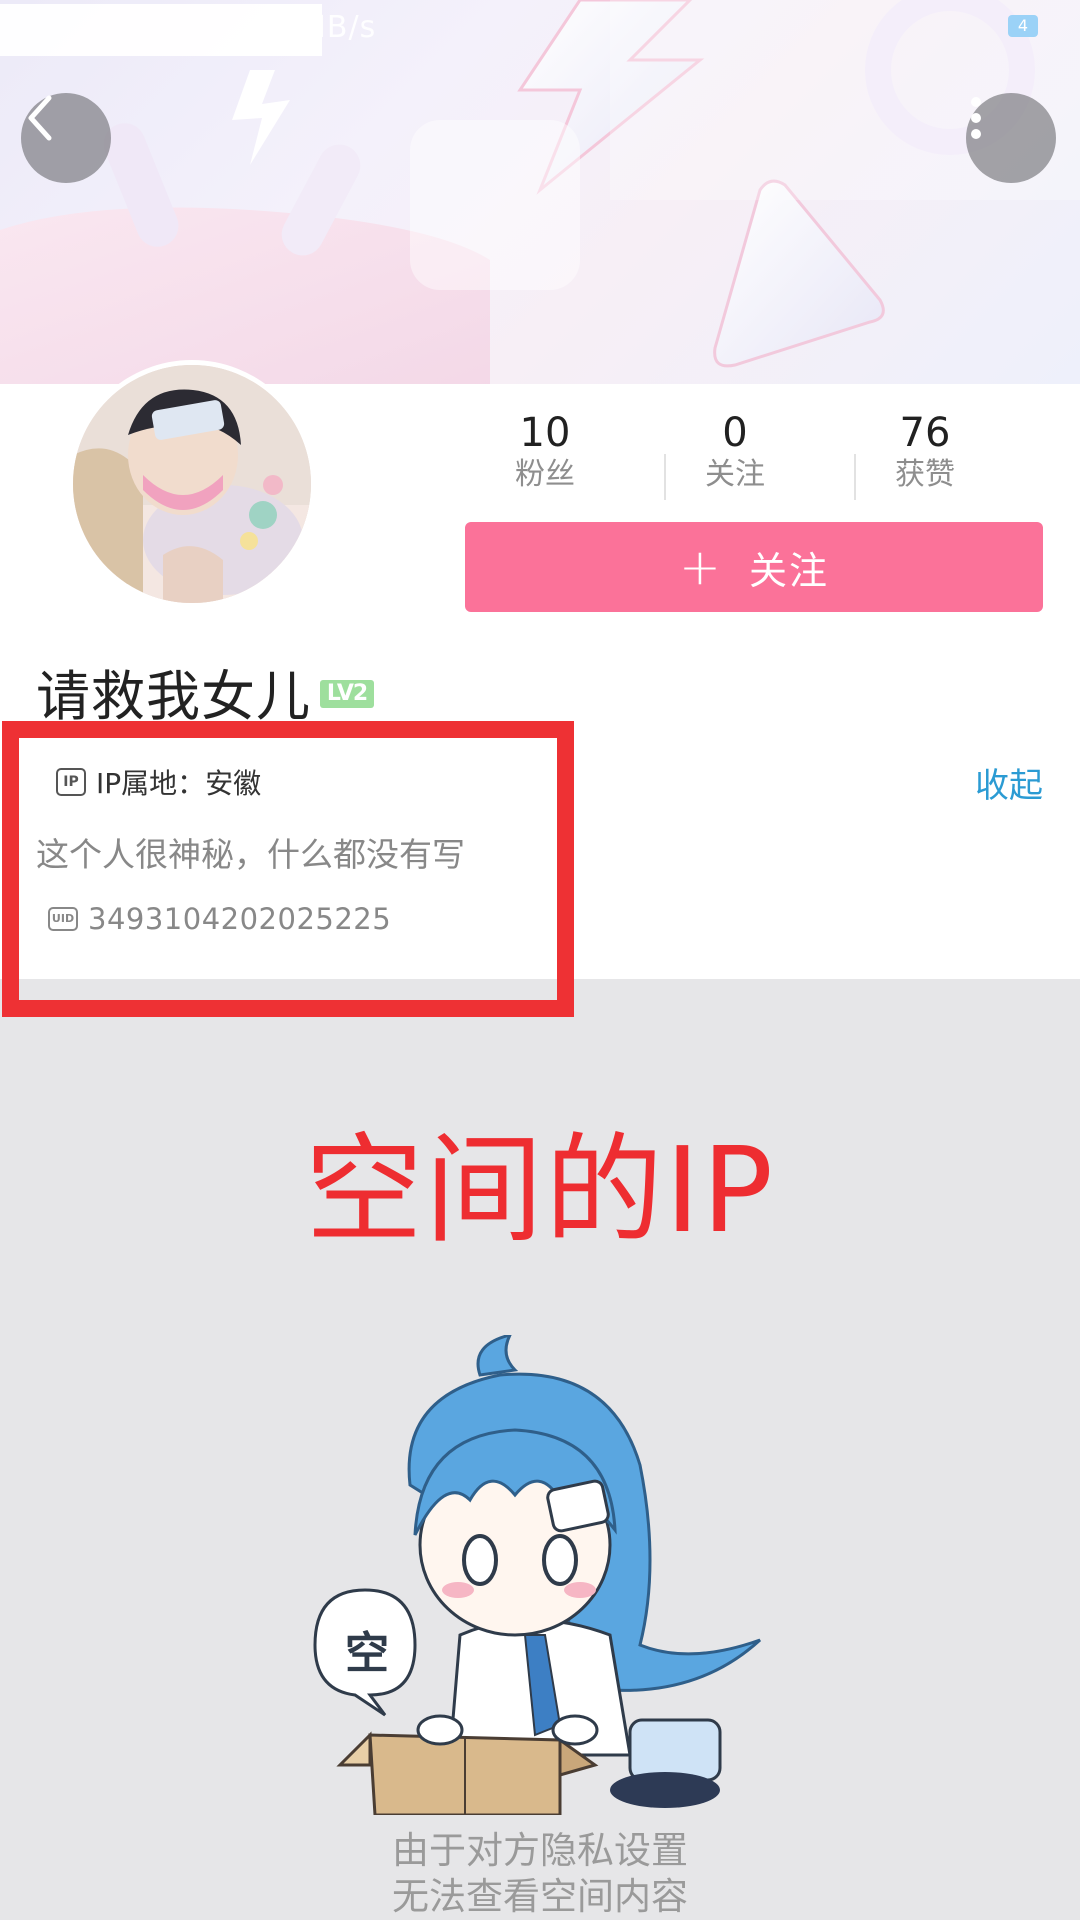  What do you see at coordinates (540, 1850) in the screenshot?
I see `empty-state-line-1: 由于对方隐私设置` at bounding box center [540, 1850].